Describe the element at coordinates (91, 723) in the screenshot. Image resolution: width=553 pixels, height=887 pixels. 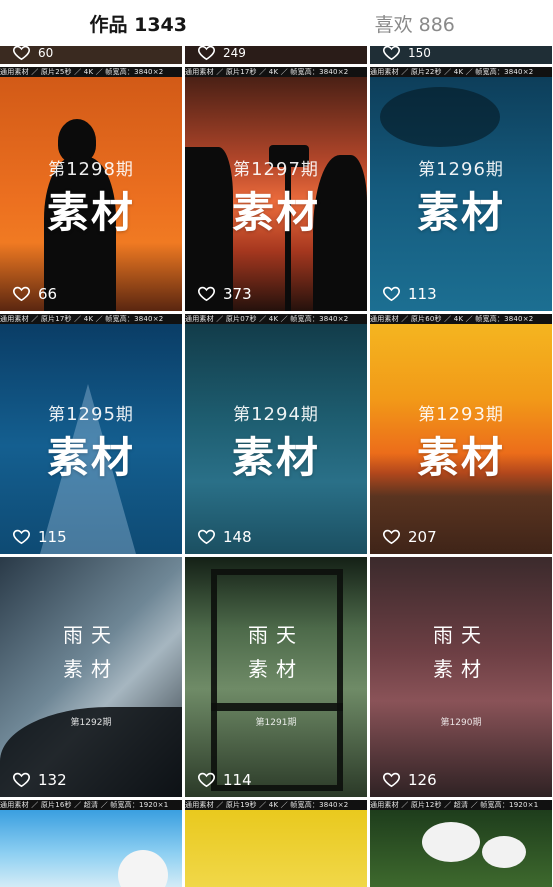
I see `period-label: 第1292期` at that location.